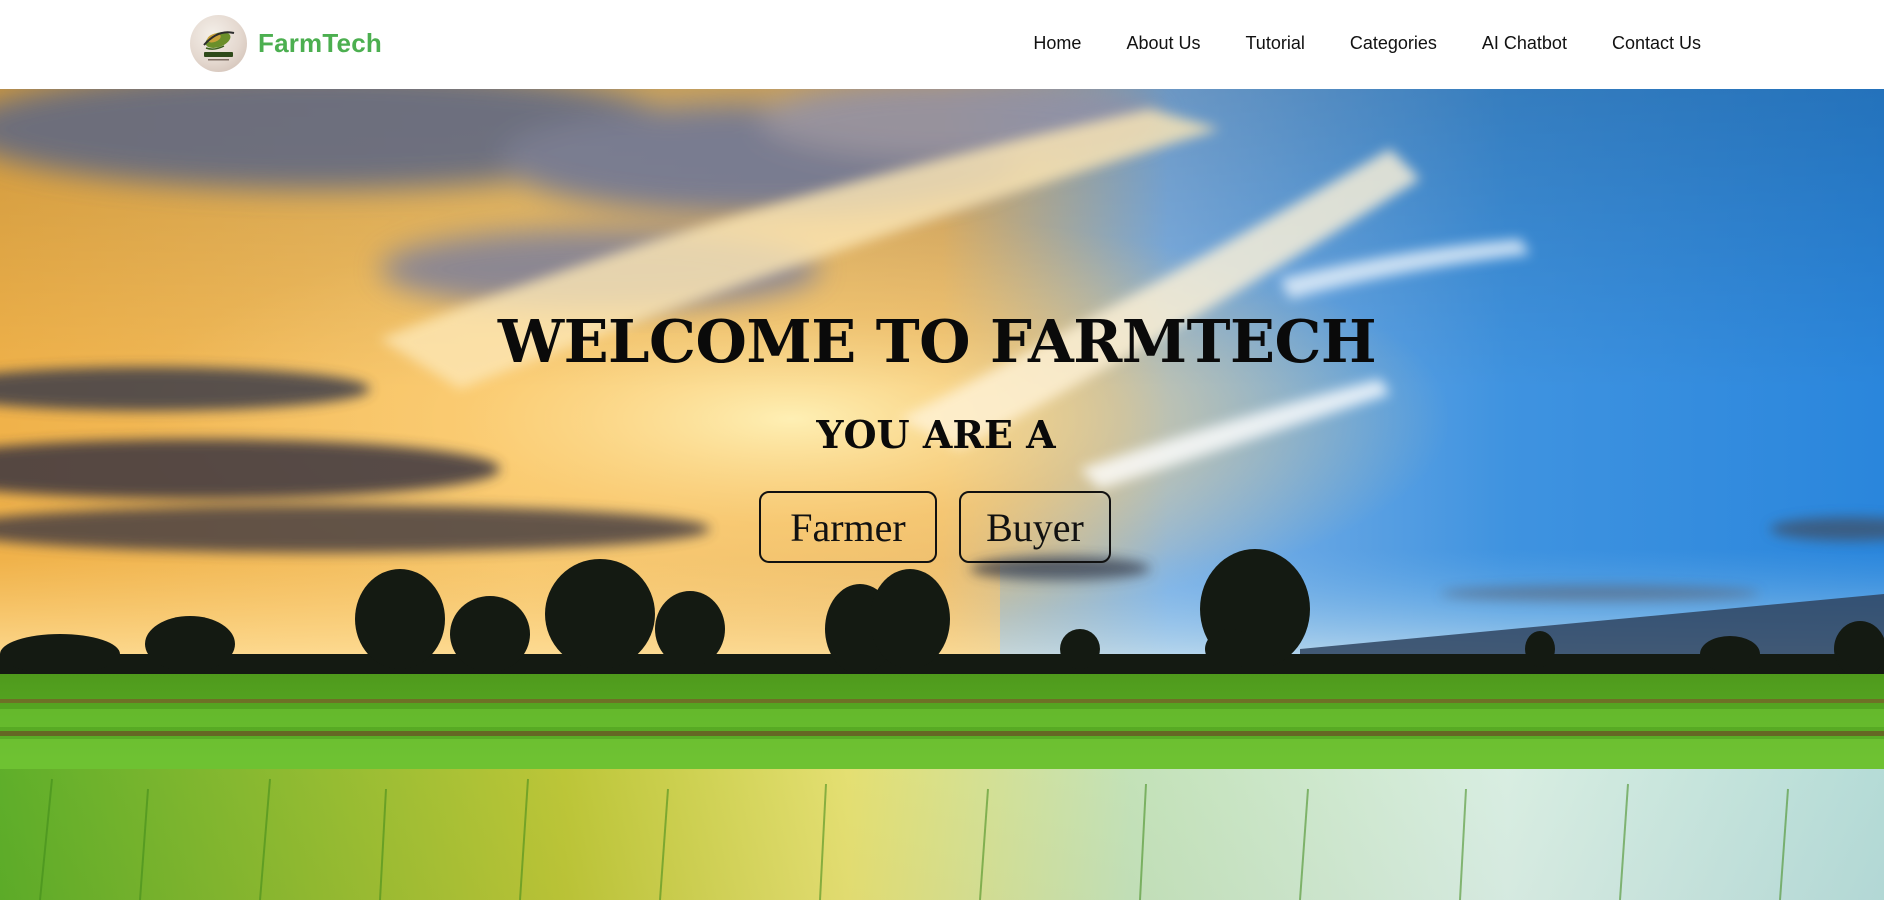 The image size is (1884, 900). Describe the element at coordinates (1035, 527) in the screenshot. I see `buyer-button: Buyer` at that location.